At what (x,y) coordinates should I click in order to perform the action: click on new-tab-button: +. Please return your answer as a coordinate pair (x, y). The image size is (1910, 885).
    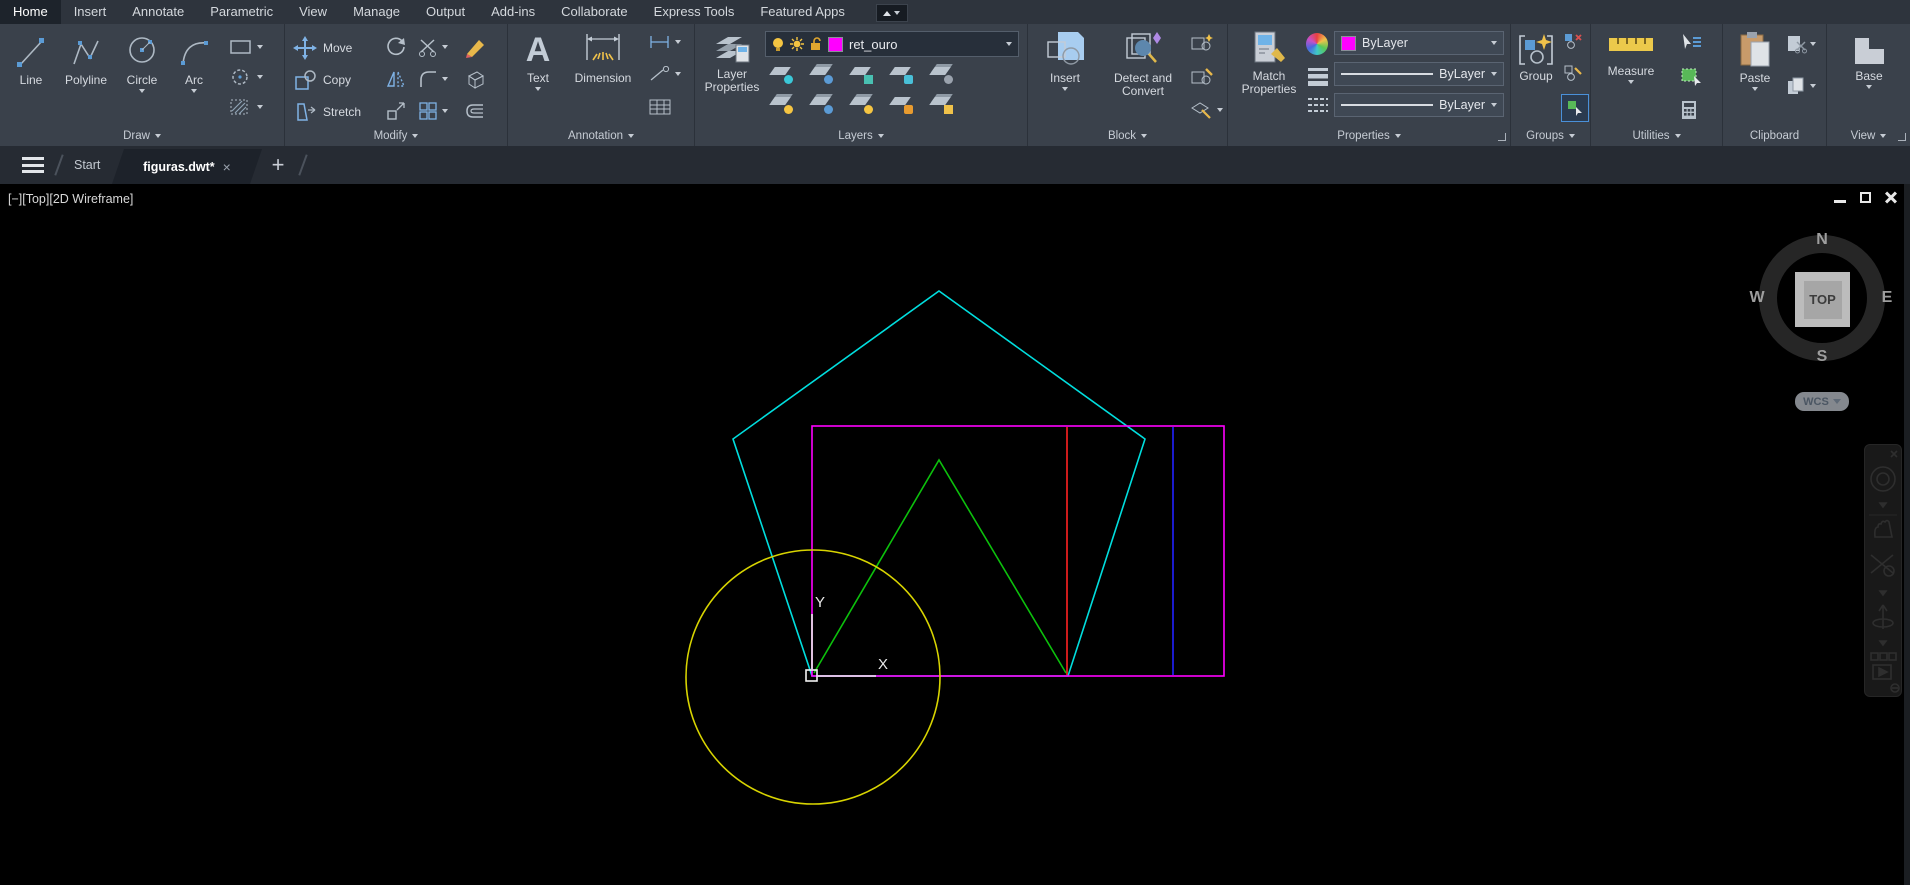
    Looking at the image, I should click on (278, 165).